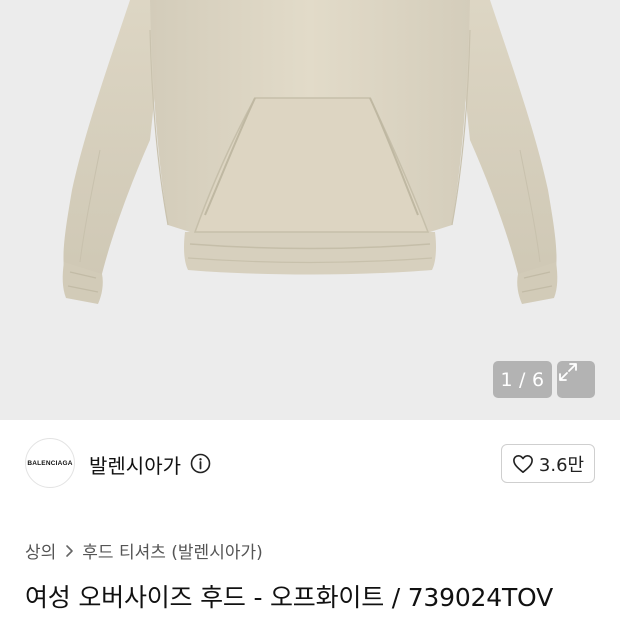  I want to click on breadcrumb: 상의 후드 티셔츠 (발렌시아가), so click(144, 550).